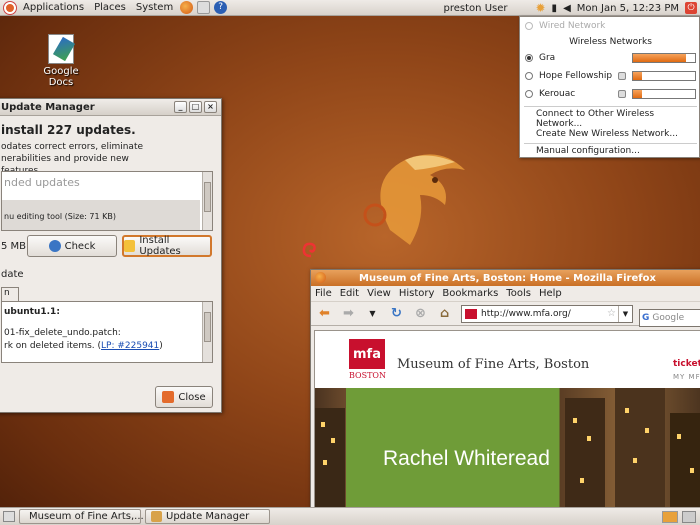 This screenshot has height=525, width=700. Describe the element at coordinates (207, 201) in the screenshot. I see `list-scrollbar` at that location.